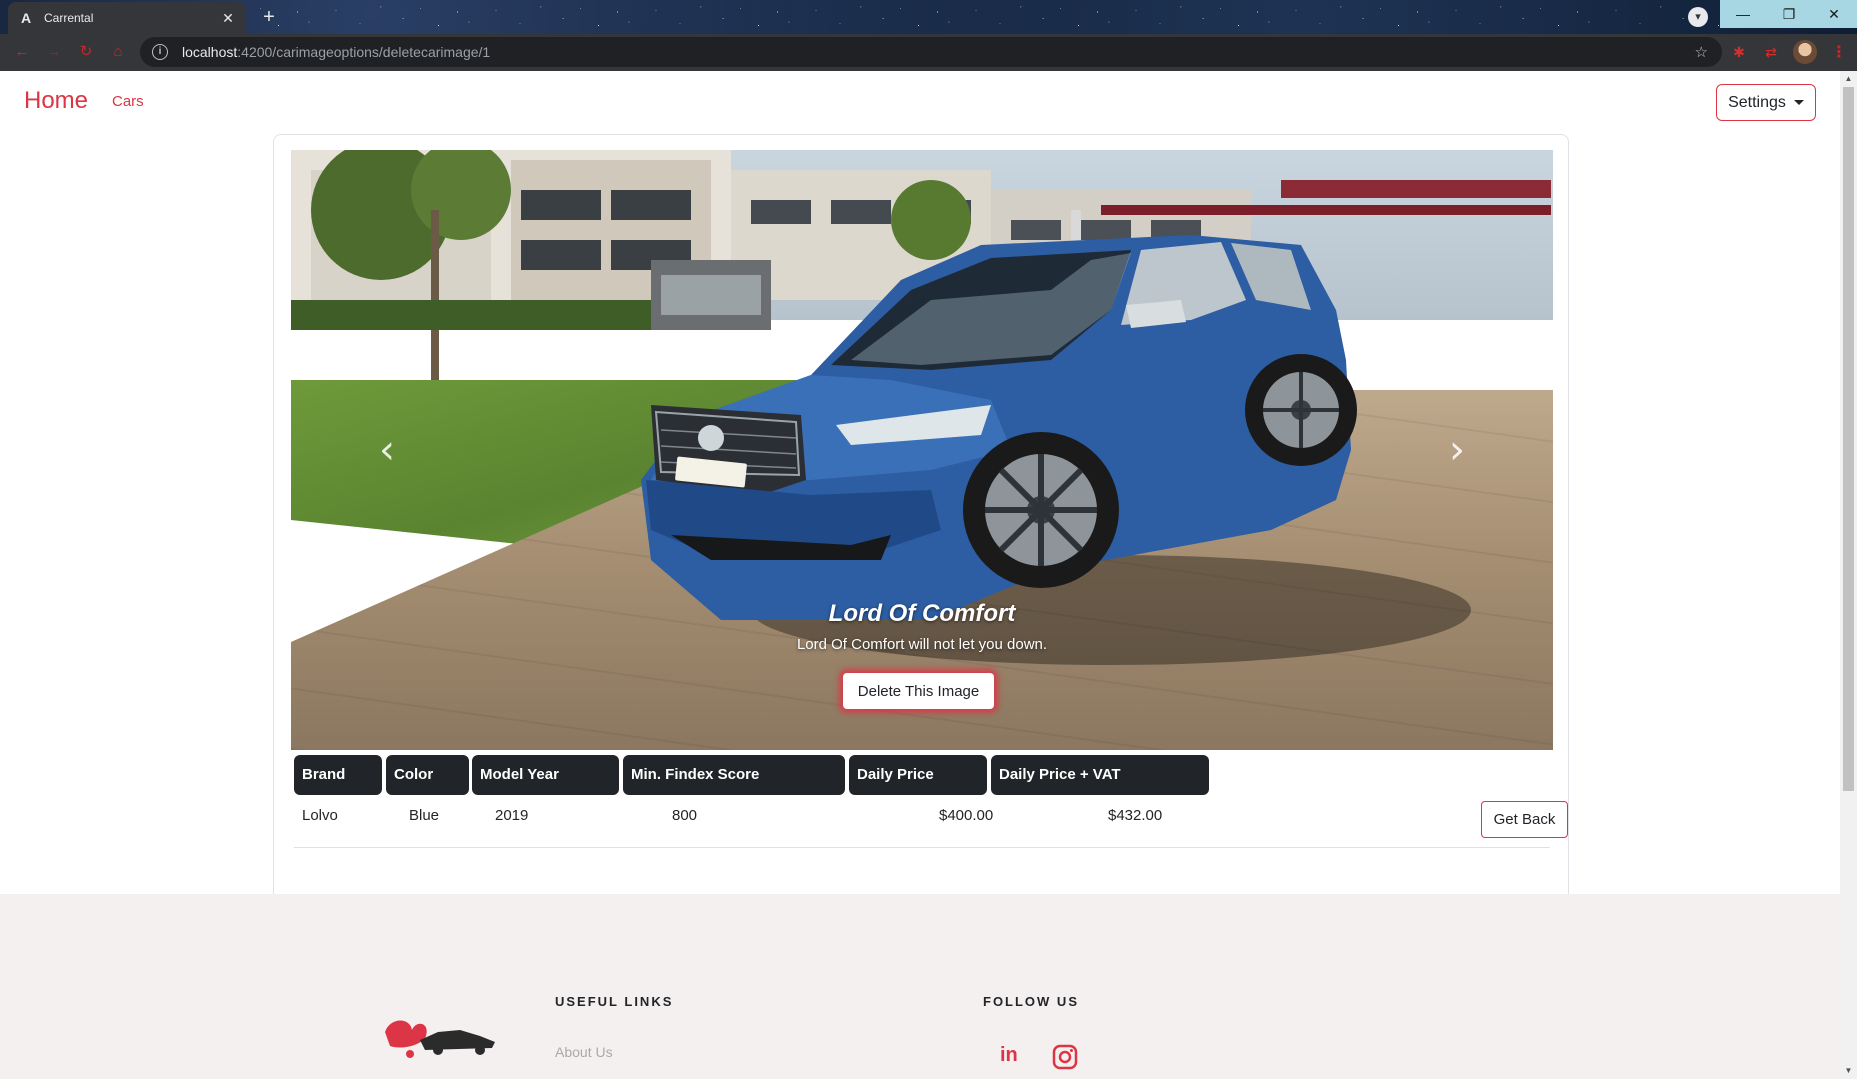 Image resolution: width=1857 pixels, height=1079 pixels. Describe the element at coordinates (364, 52) in the screenshot. I see `url-path: :4200/carimageoptions/deletecarimage/1` at that location.